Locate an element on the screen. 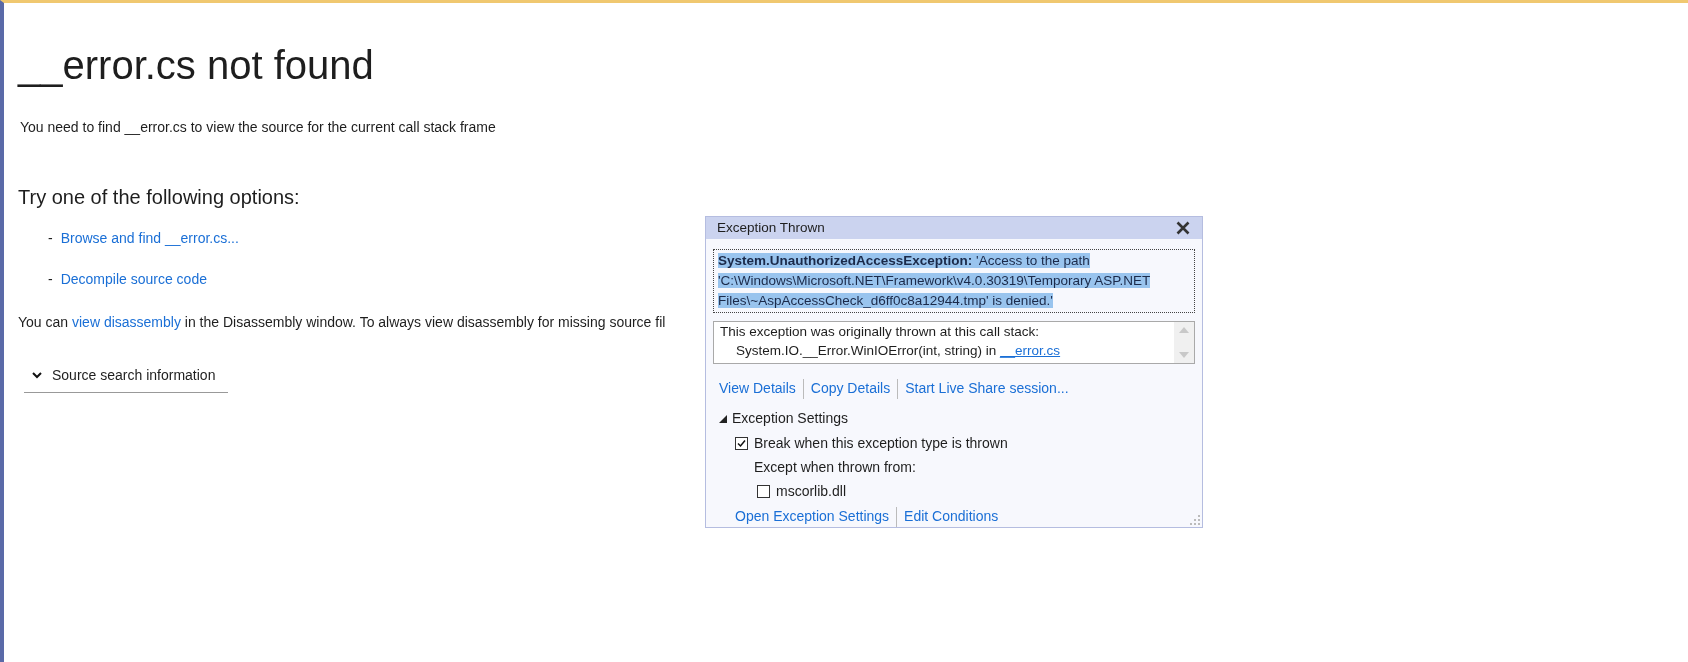 This screenshot has height=662, width=1688. scroll-down-icon is located at coordinates (1184, 355).